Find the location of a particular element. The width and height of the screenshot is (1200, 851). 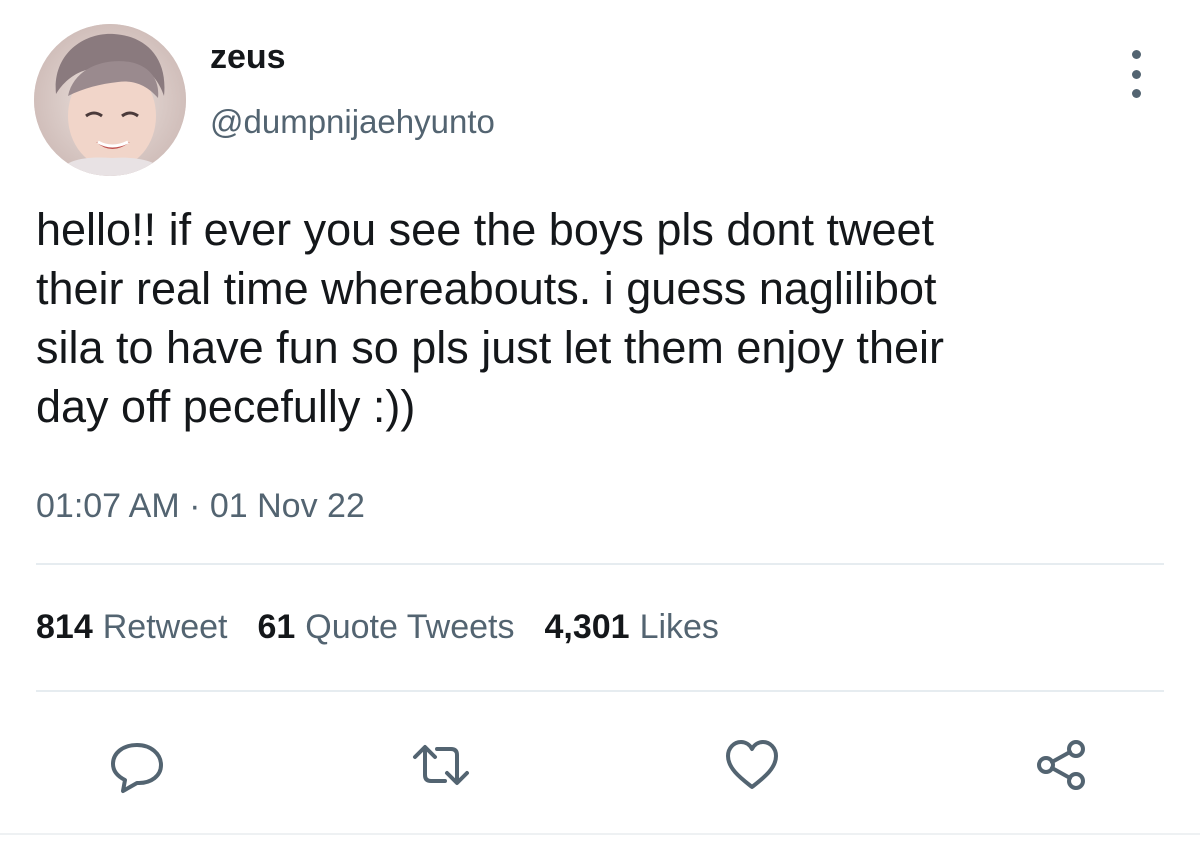

tweet-text-line: day off pecefully :)) is located at coordinates (226, 406).